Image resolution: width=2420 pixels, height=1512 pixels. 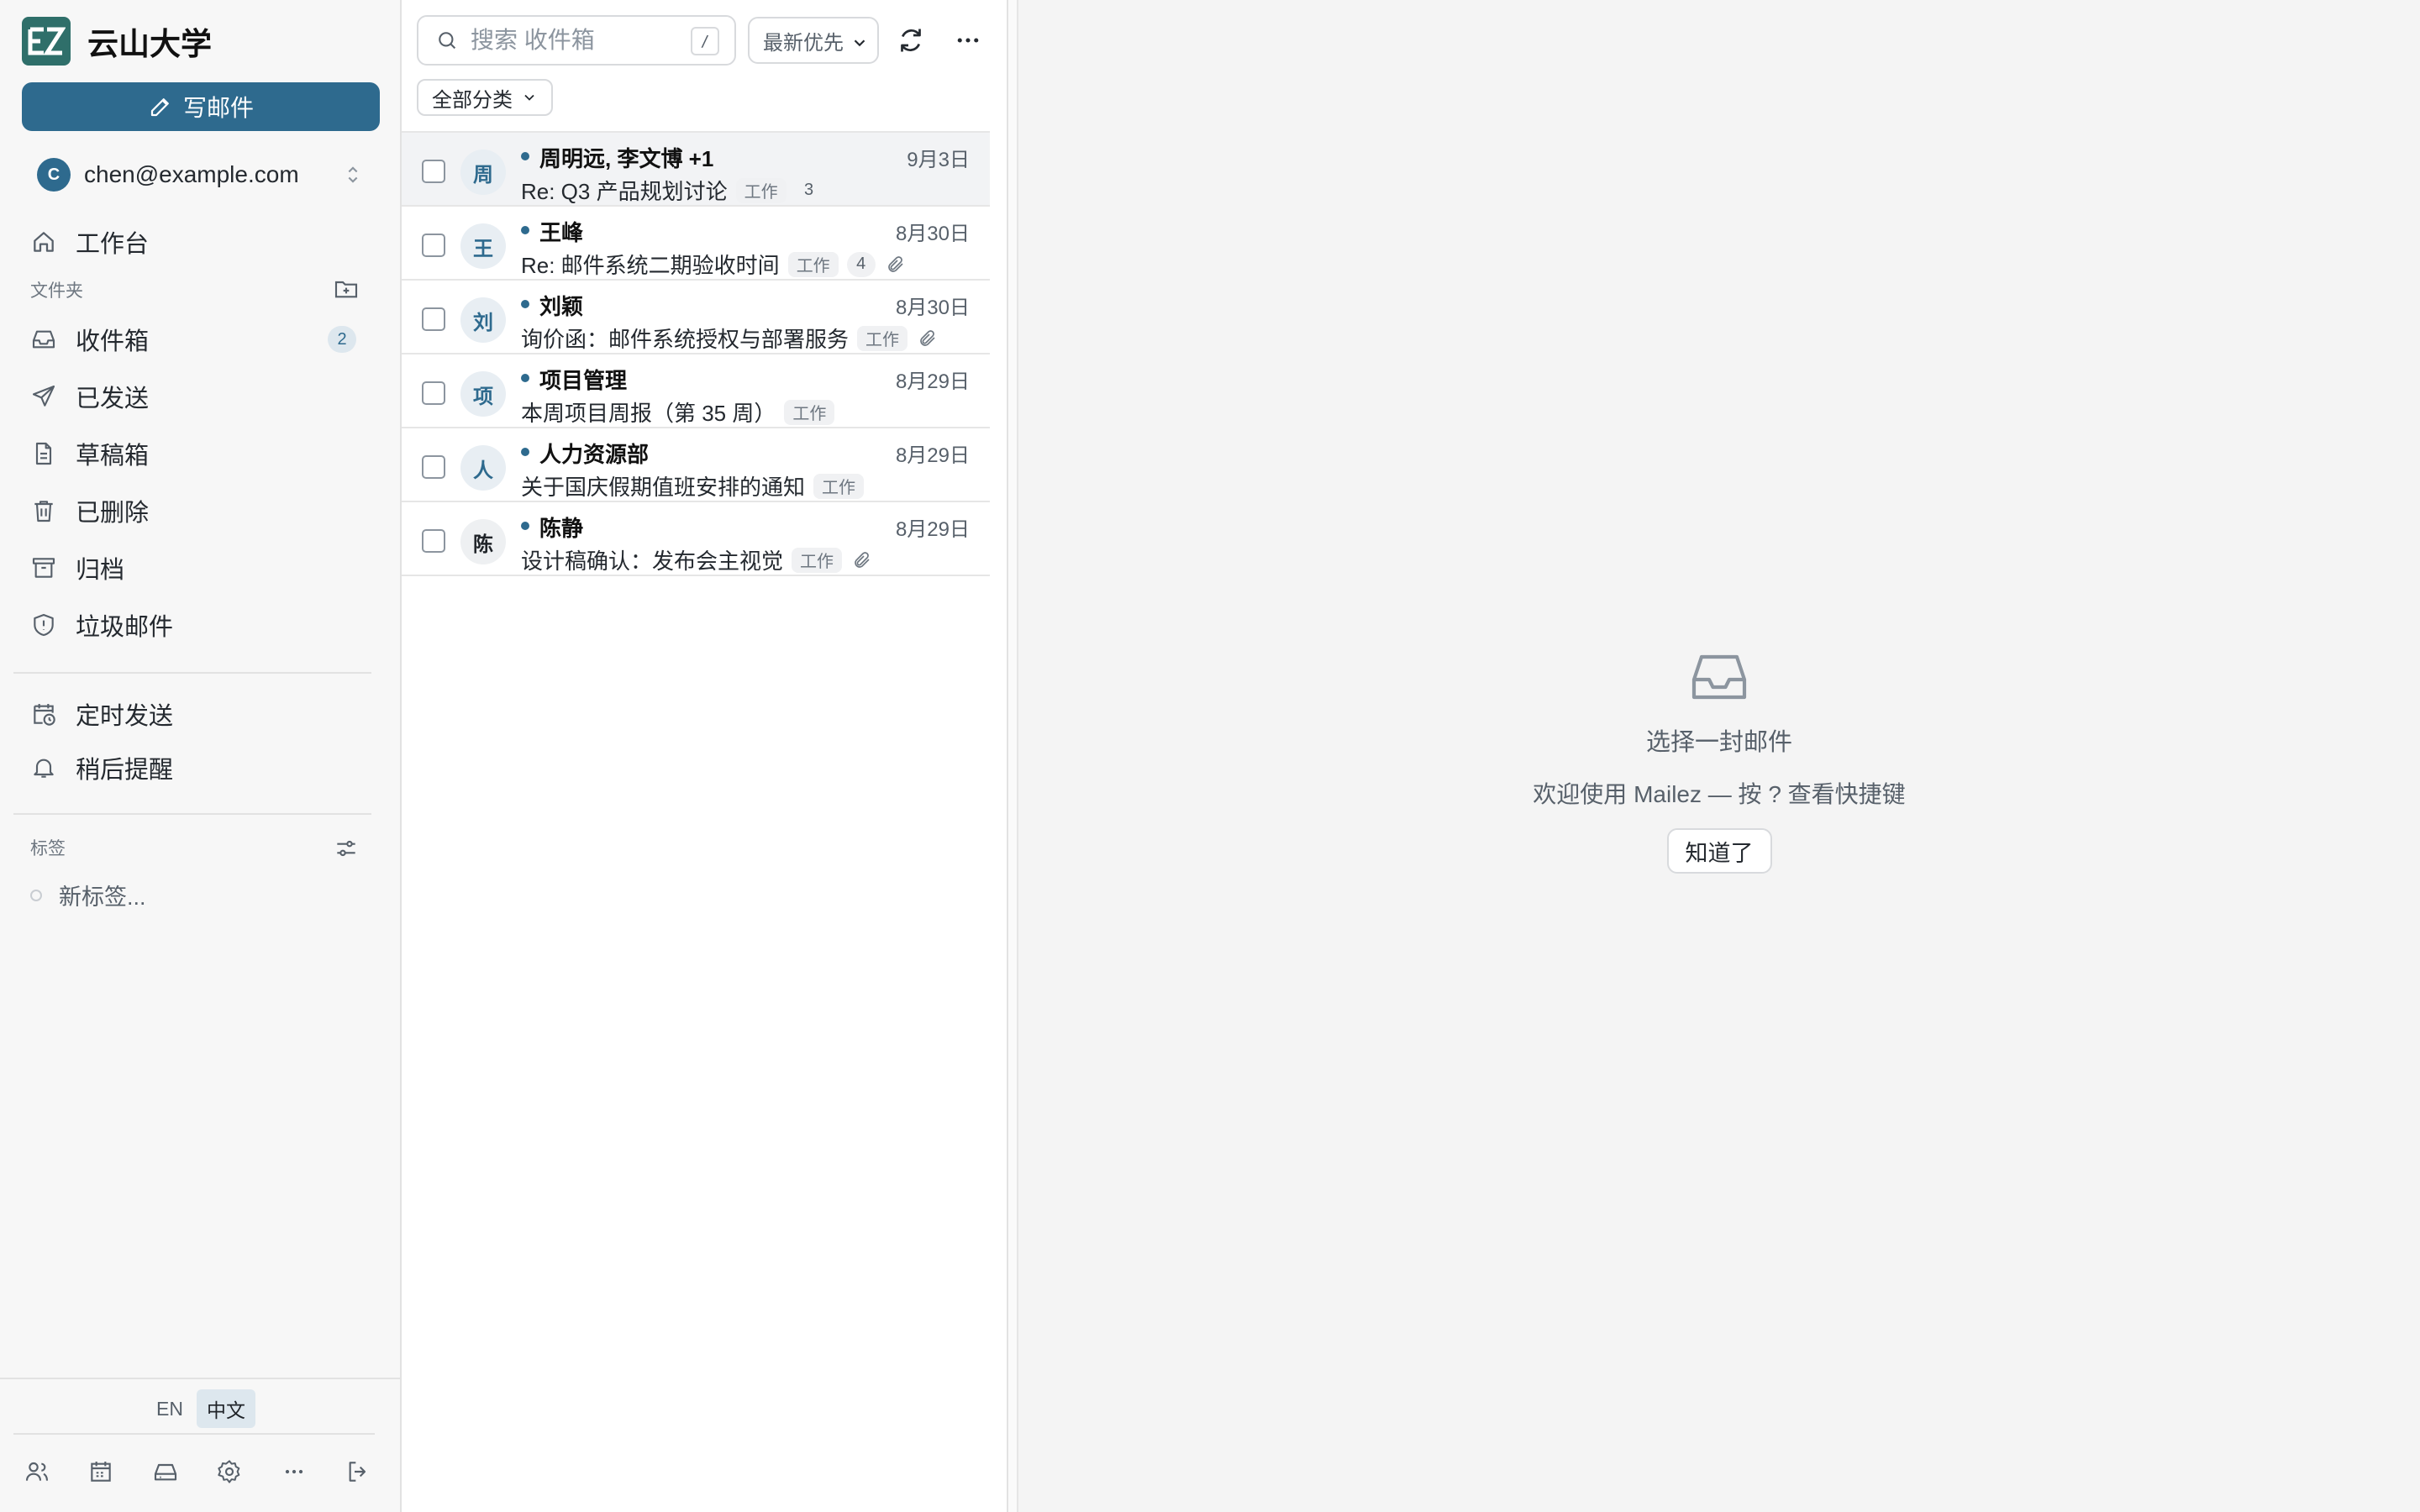 I want to click on mail-row: 王 王峰 8月30日 Re: 邮件系统二期验收时间 工作 4, so click(x=696, y=244).